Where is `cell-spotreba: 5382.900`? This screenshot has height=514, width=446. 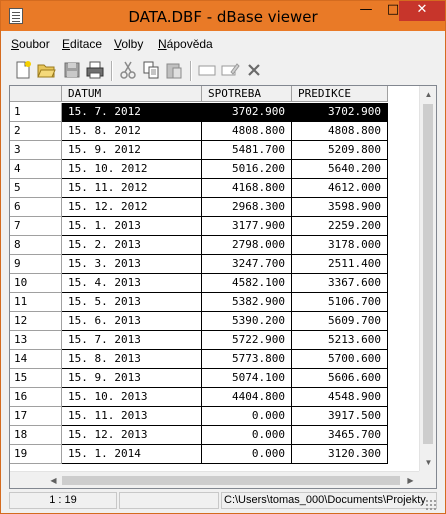 cell-spotreba: 5382.900 is located at coordinates (247, 302).